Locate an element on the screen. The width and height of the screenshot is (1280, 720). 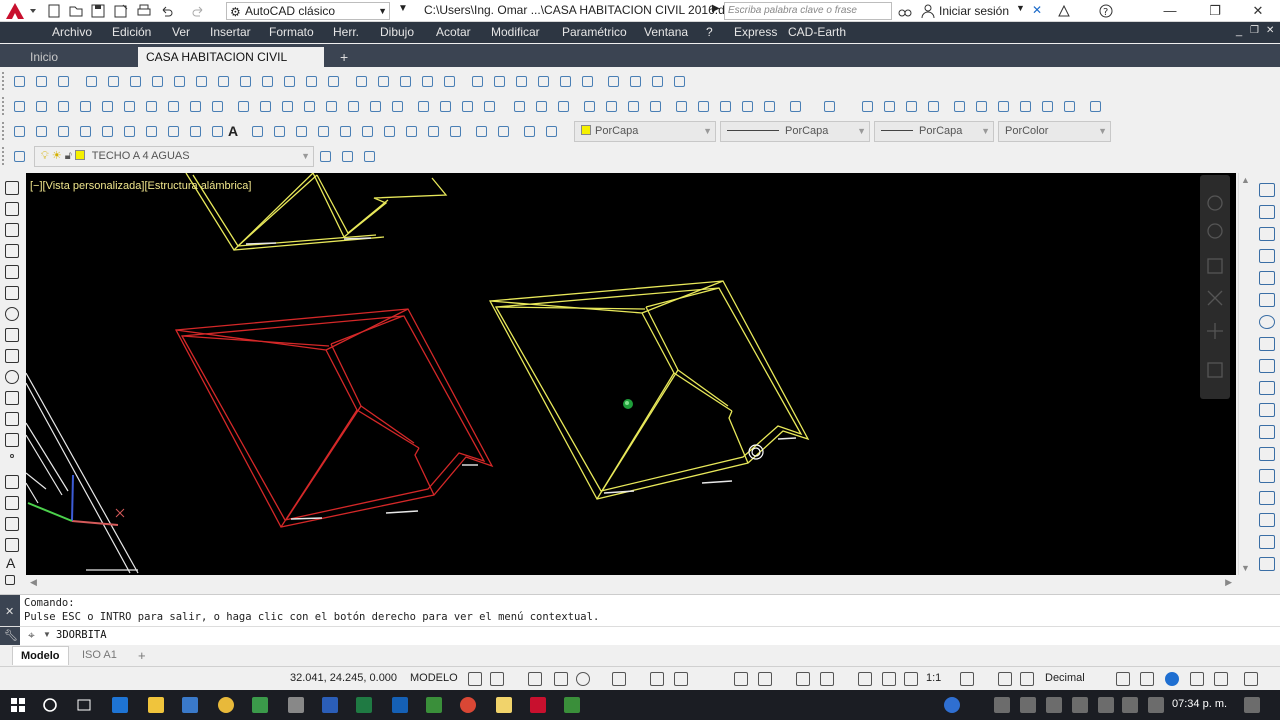
menu-cad-earth: CAD-Earth is located at coordinates (817, 32).